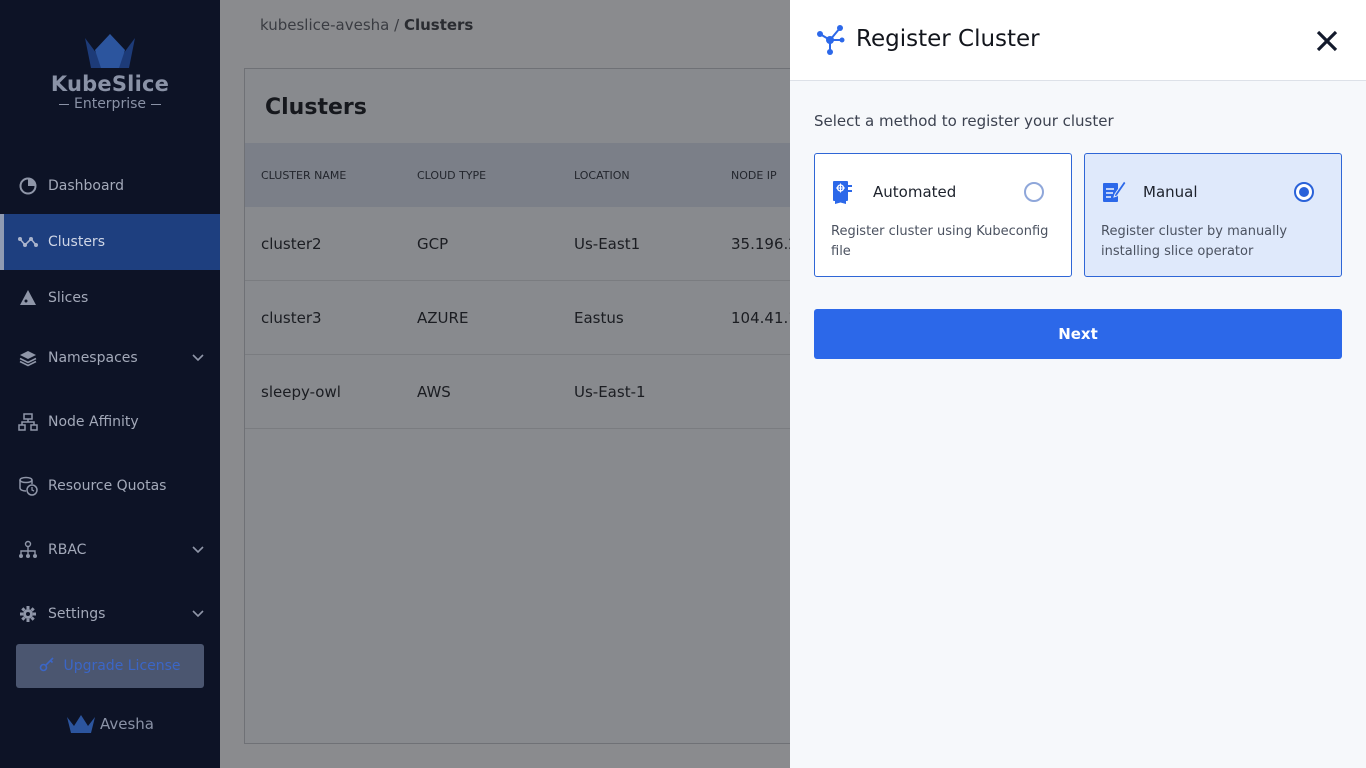 This screenshot has width=1366, height=768. Describe the element at coordinates (1078, 40) in the screenshot. I see `drawer-header: Register Cluster` at that location.